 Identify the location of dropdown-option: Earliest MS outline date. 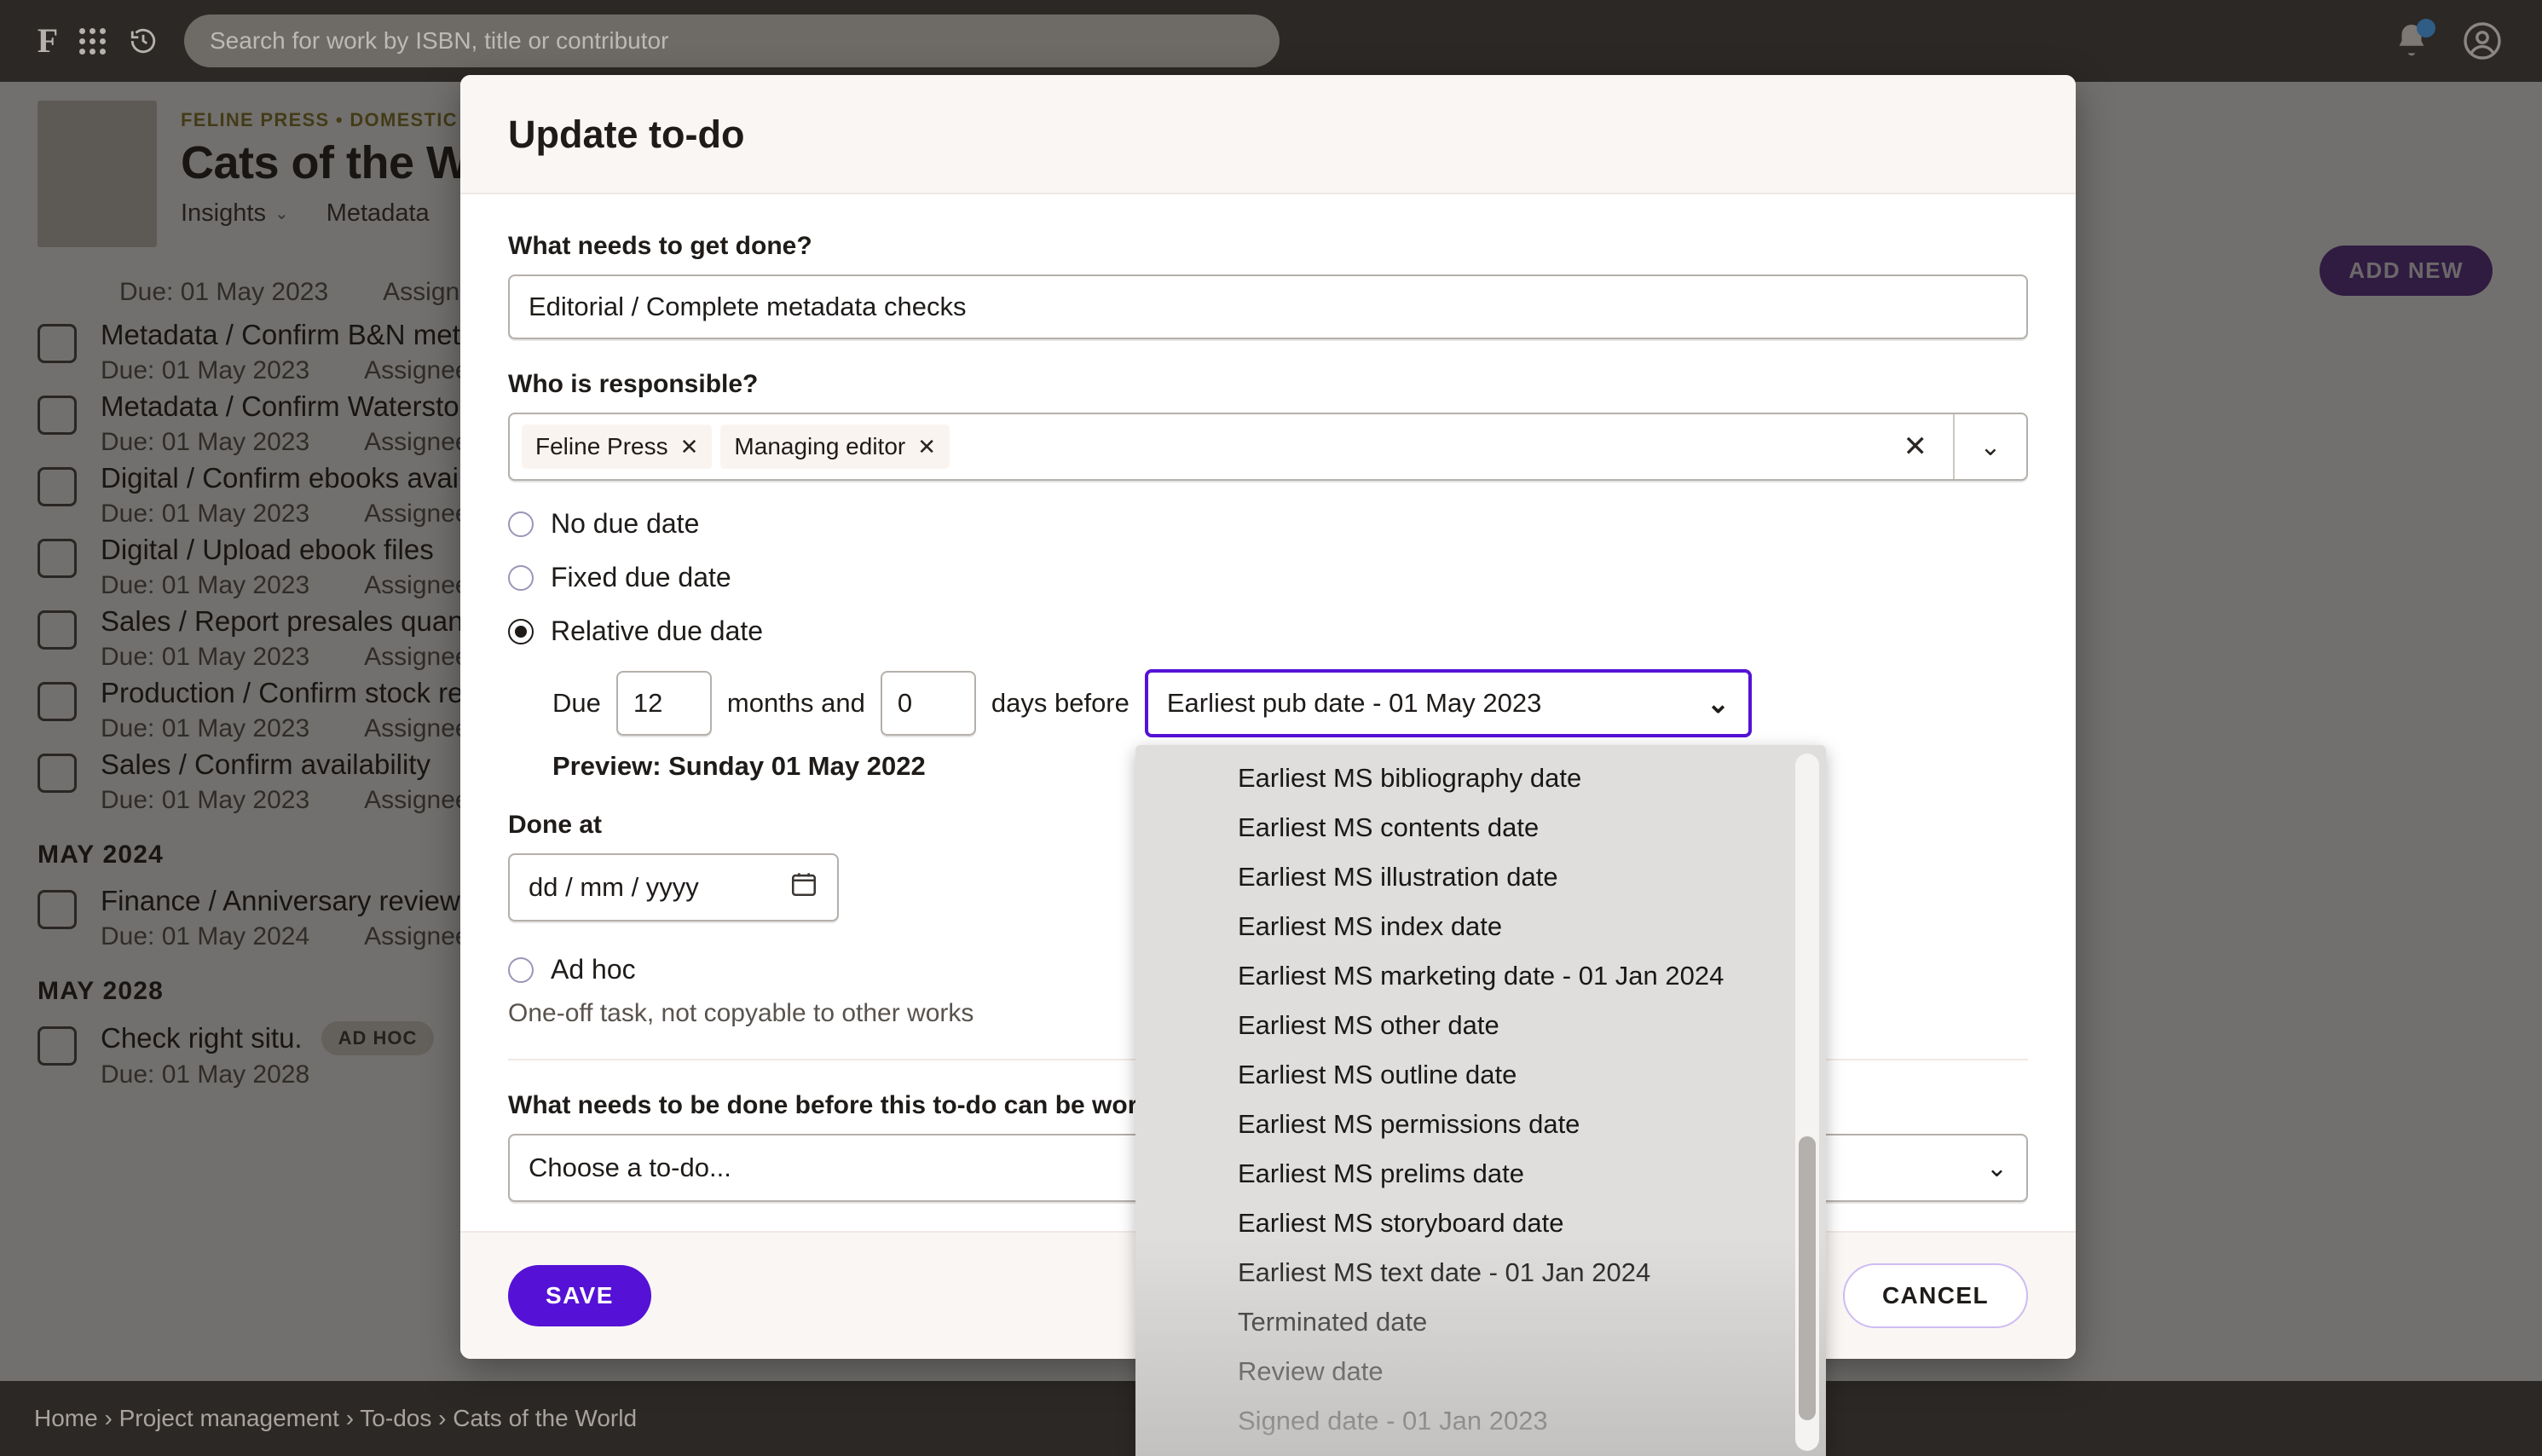
(1480, 1075).